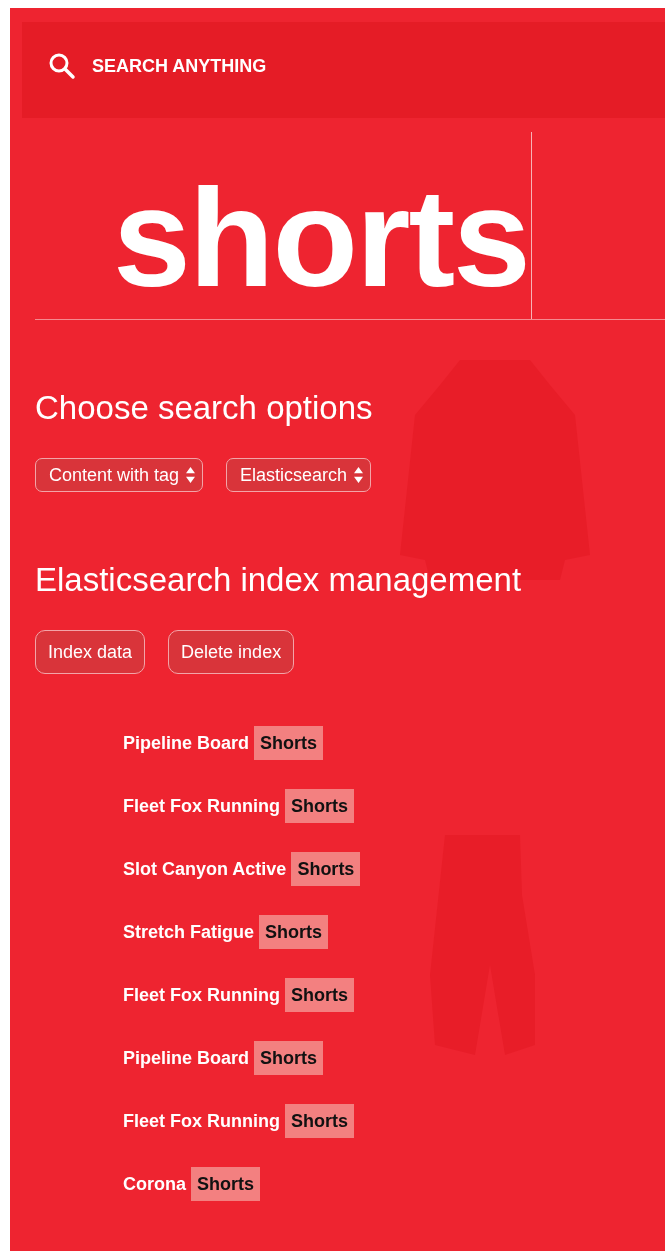 This screenshot has height=1251, width=665. Describe the element at coordinates (299, 475) in the screenshot. I see `dropdown: Elasticsearch` at that location.